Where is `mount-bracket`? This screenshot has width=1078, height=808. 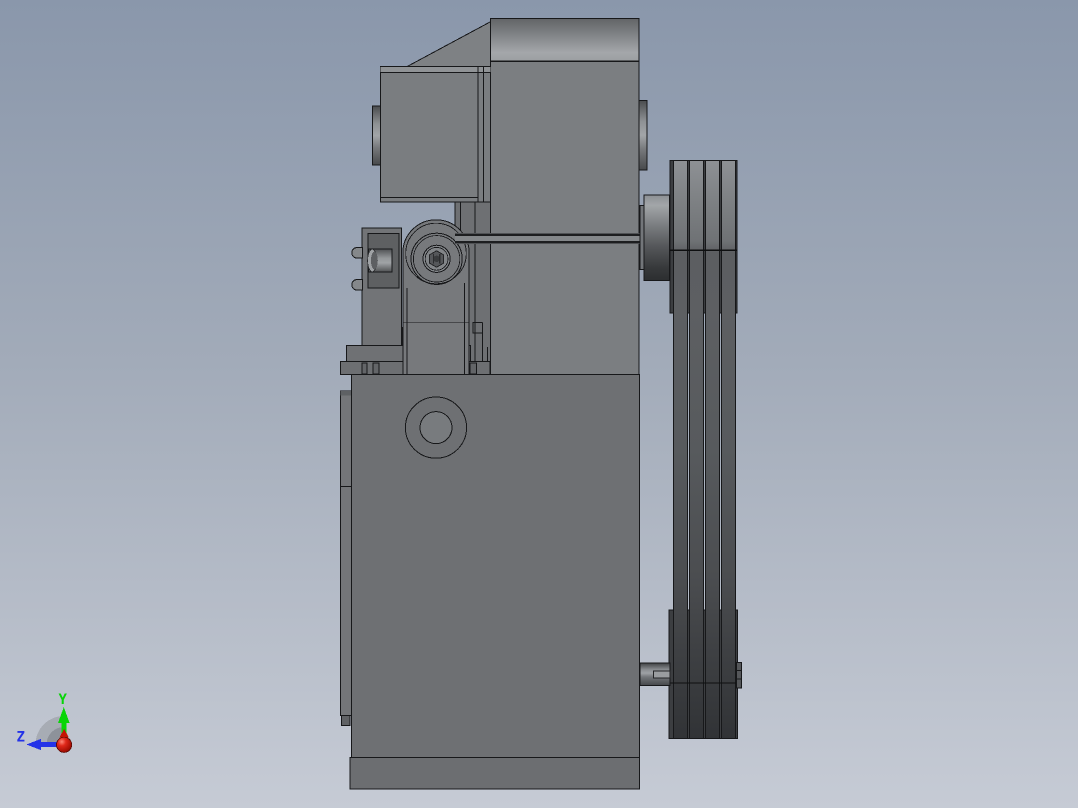 mount-bracket is located at coordinates (381, 286).